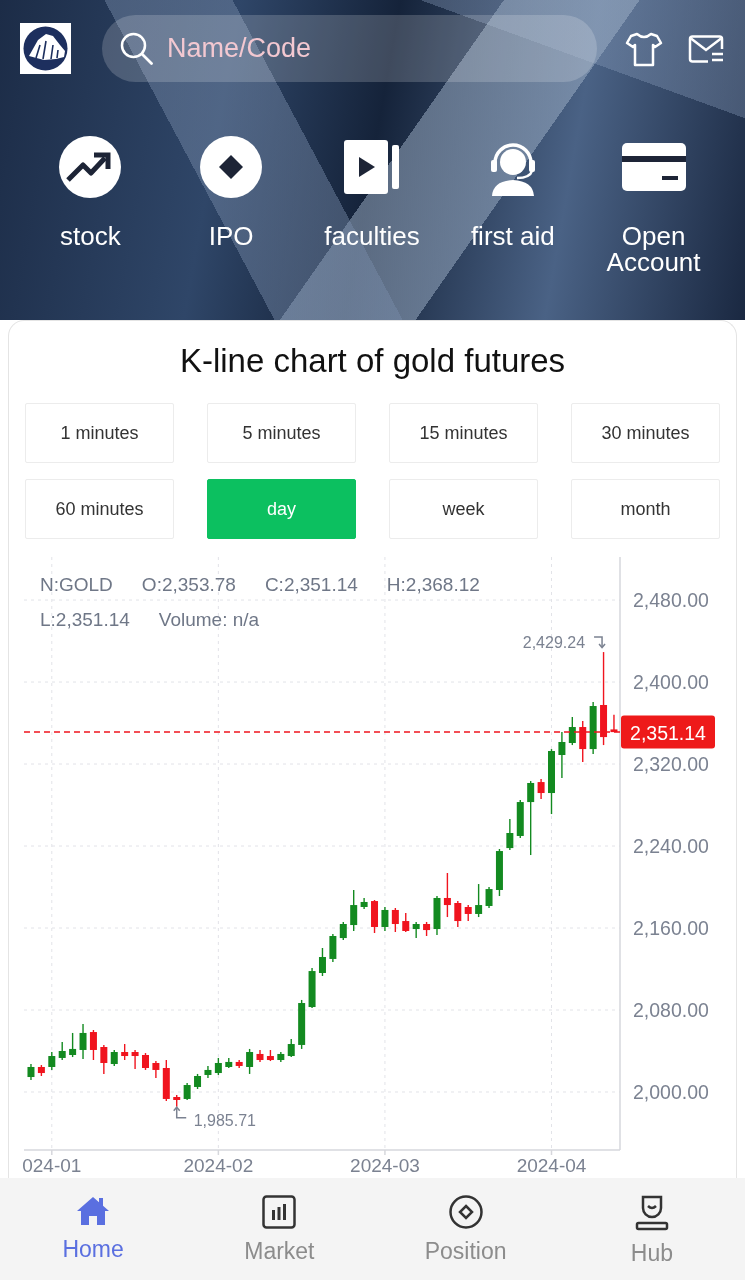  What do you see at coordinates (671, 600) in the screenshot?
I see `price-axis-label: 2,480.00` at bounding box center [671, 600].